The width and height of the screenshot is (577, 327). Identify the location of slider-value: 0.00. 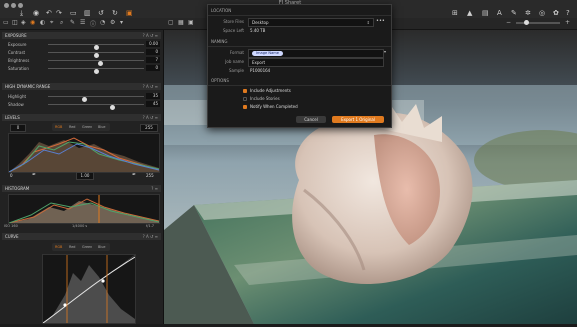
(153, 44).